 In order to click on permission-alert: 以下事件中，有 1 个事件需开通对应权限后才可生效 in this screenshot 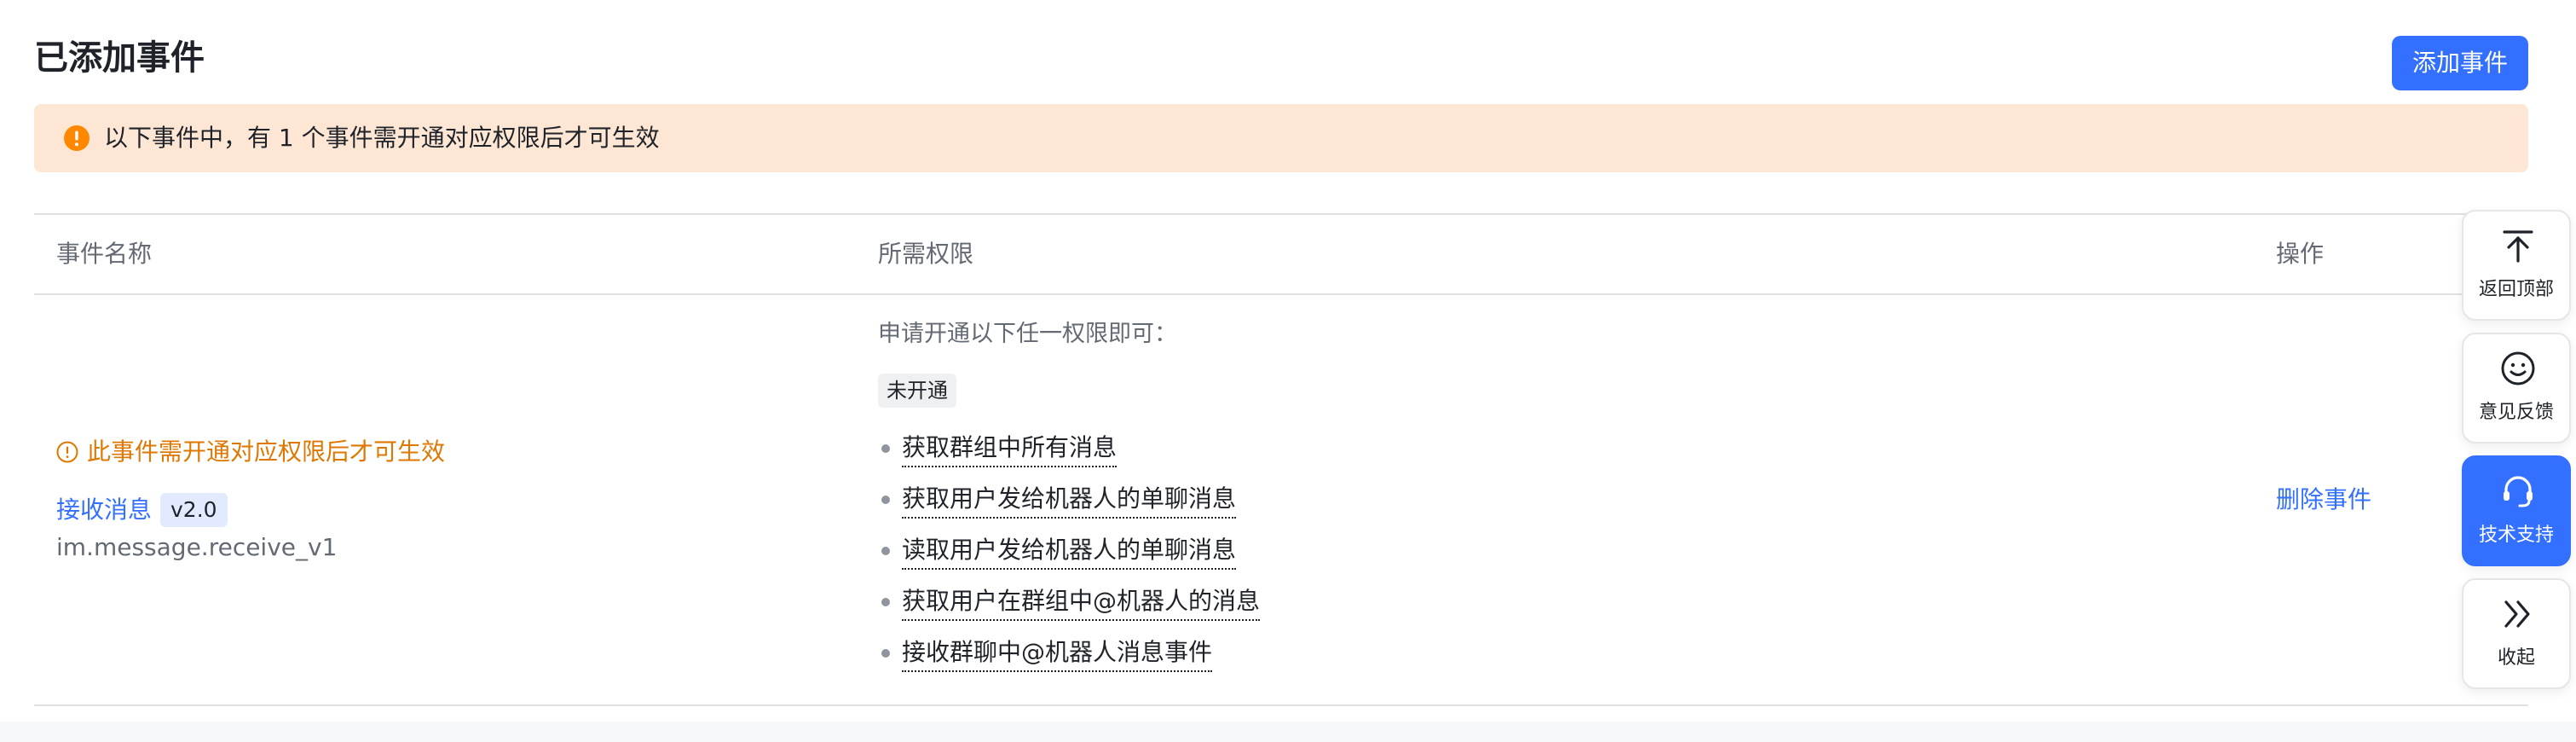, I will do `click(1281, 138)`.